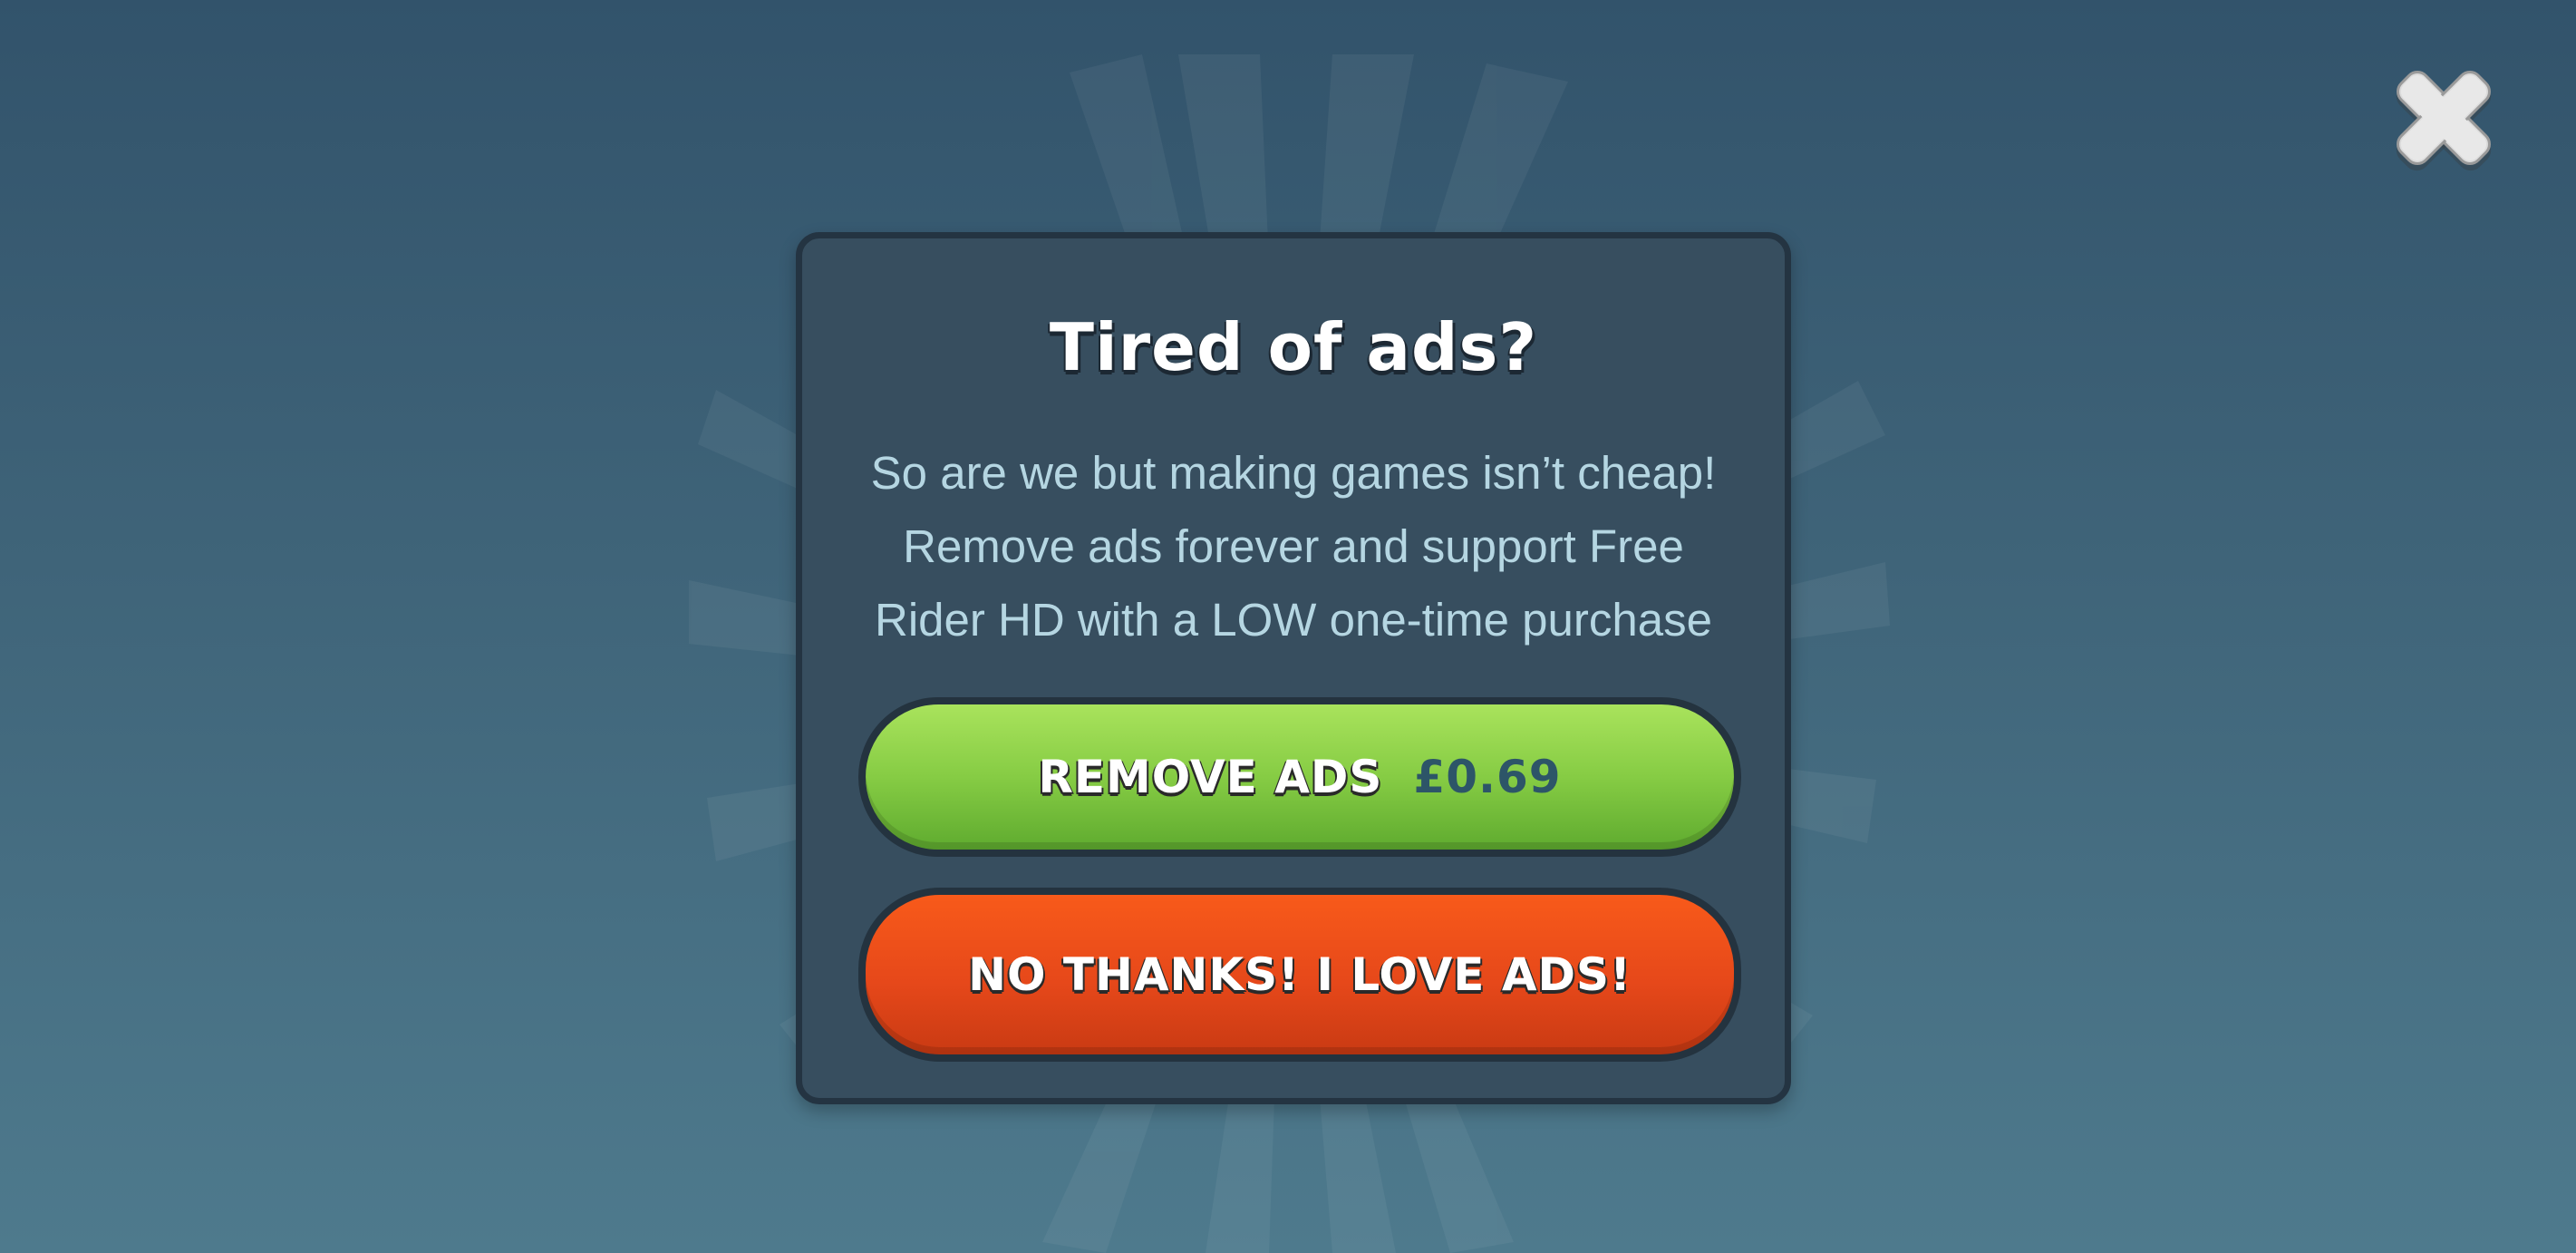 Image resolution: width=2576 pixels, height=1253 pixels. I want to click on close-icon, so click(2444, 121).